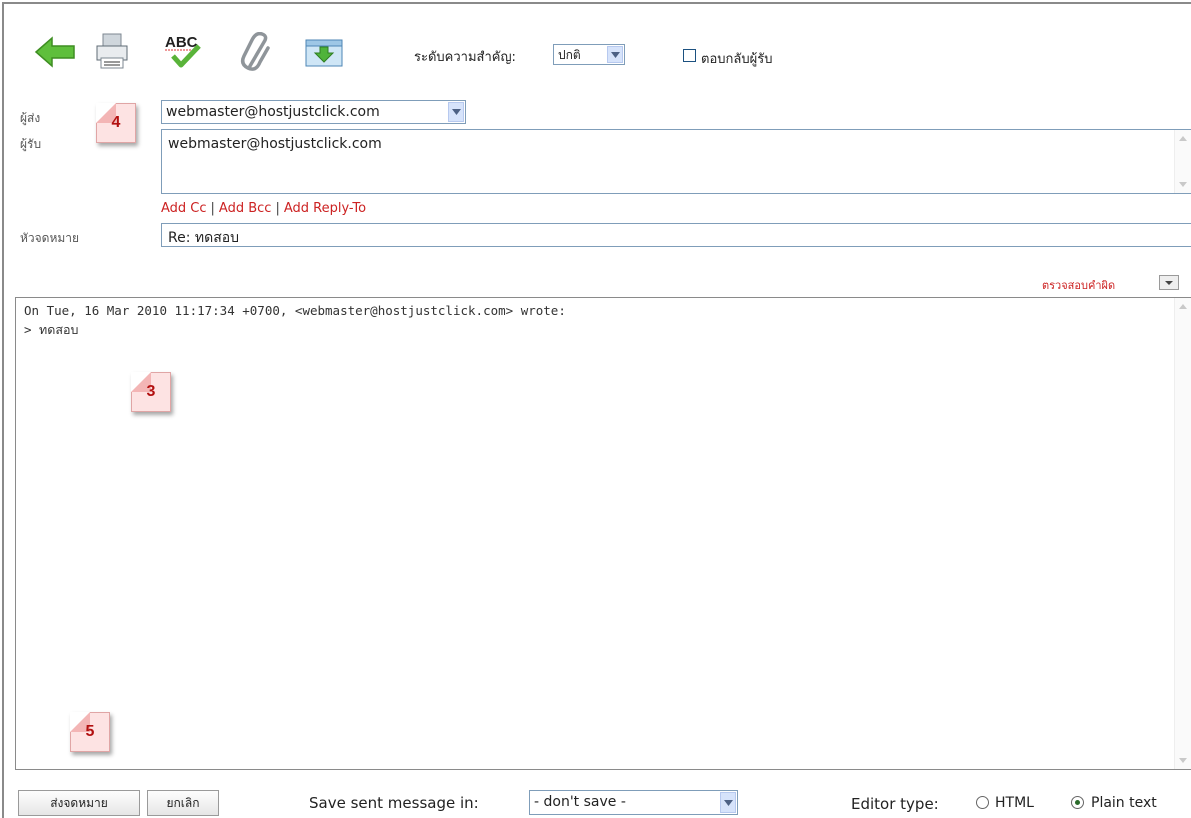  I want to click on to-scrollbar, so click(1182, 161).